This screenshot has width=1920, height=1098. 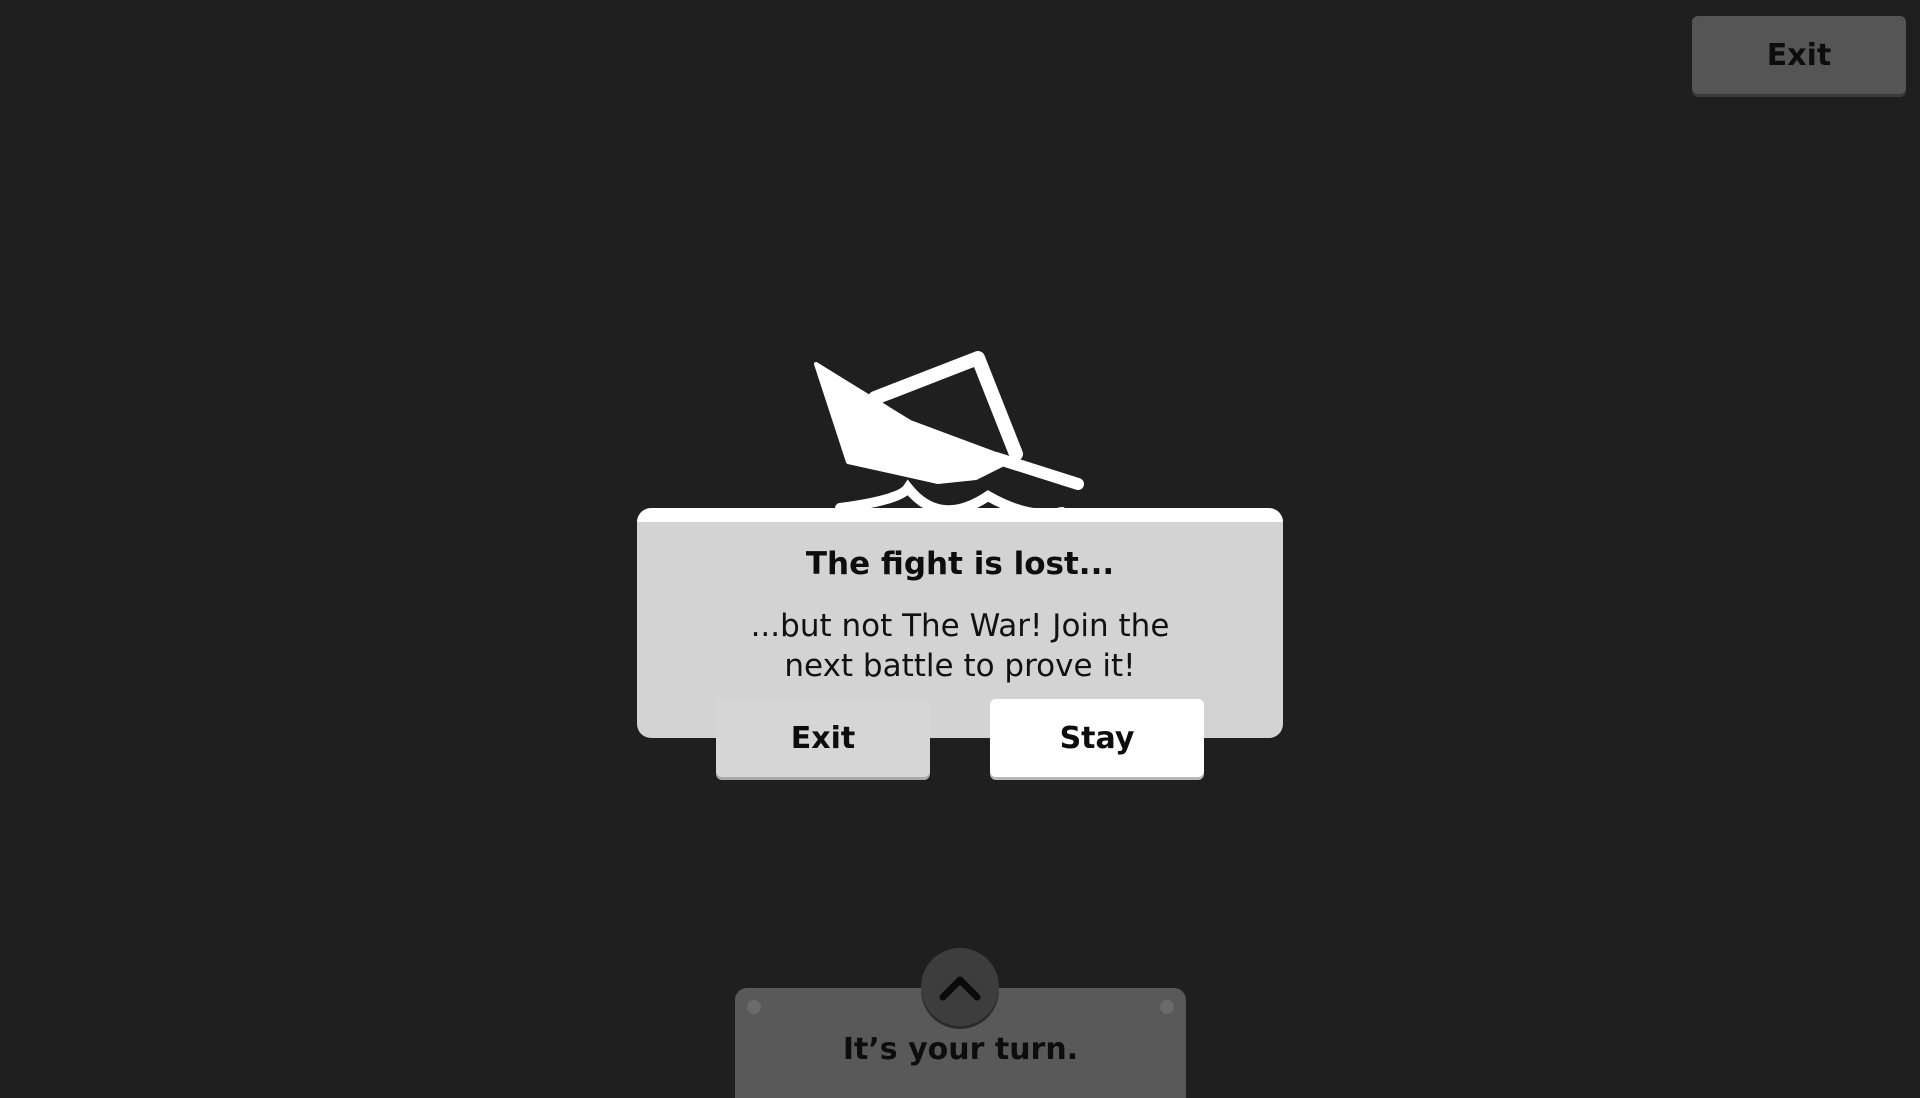 I want to click on turn-message: It’s your turn., so click(x=960, y=1049).